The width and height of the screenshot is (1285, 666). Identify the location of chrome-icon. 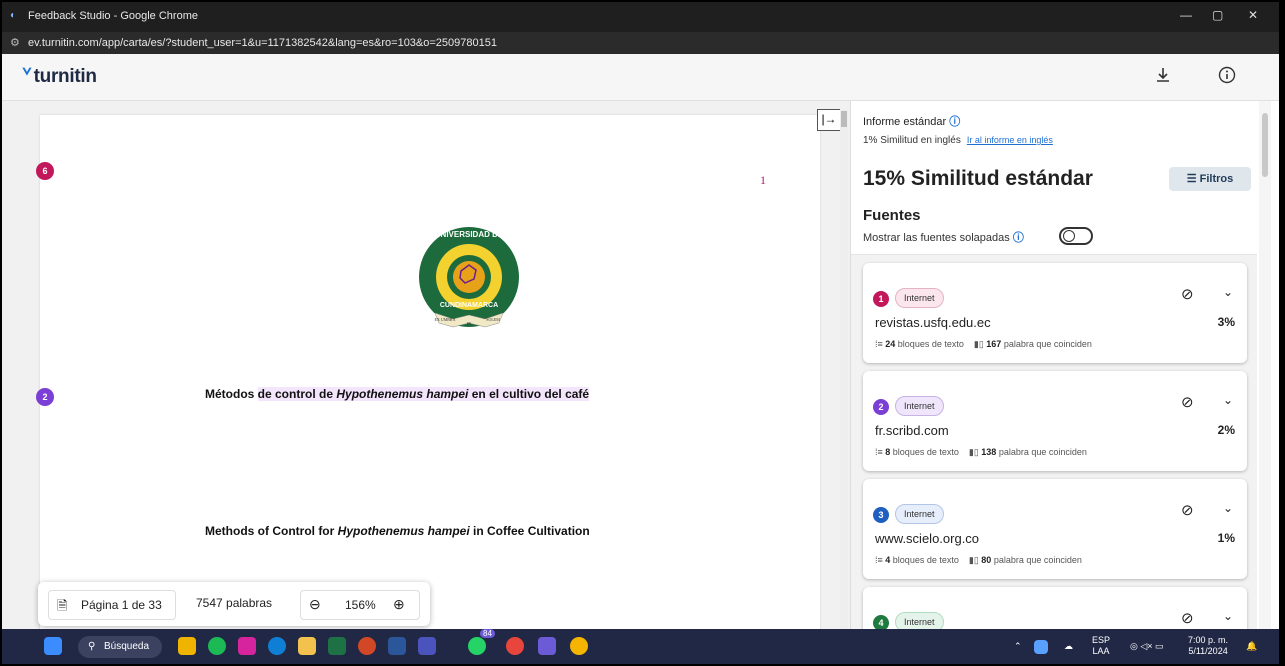
(515, 646).